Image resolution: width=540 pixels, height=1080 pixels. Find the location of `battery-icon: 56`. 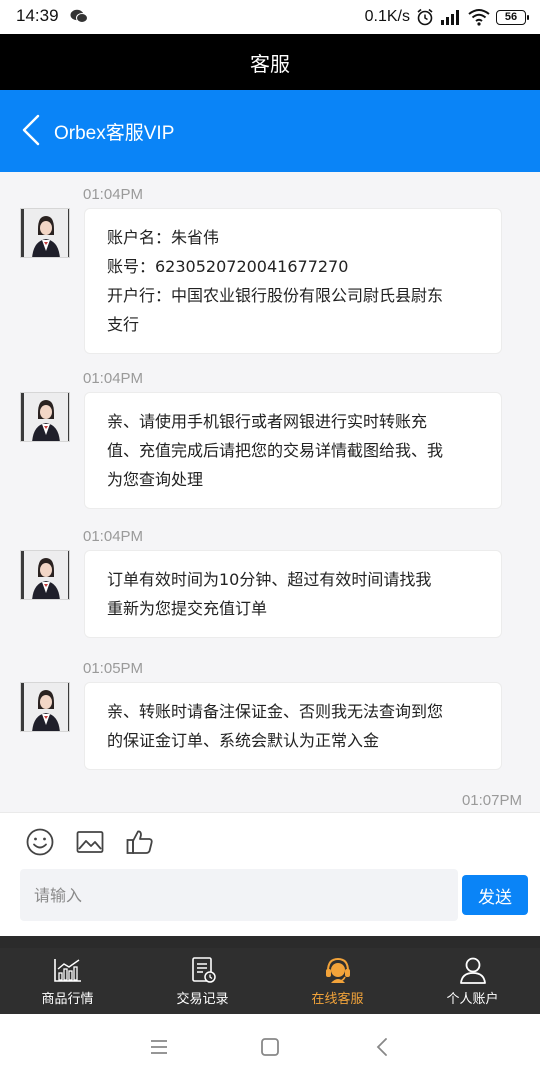

battery-icon: 56 is located at coordinates (512, 17).